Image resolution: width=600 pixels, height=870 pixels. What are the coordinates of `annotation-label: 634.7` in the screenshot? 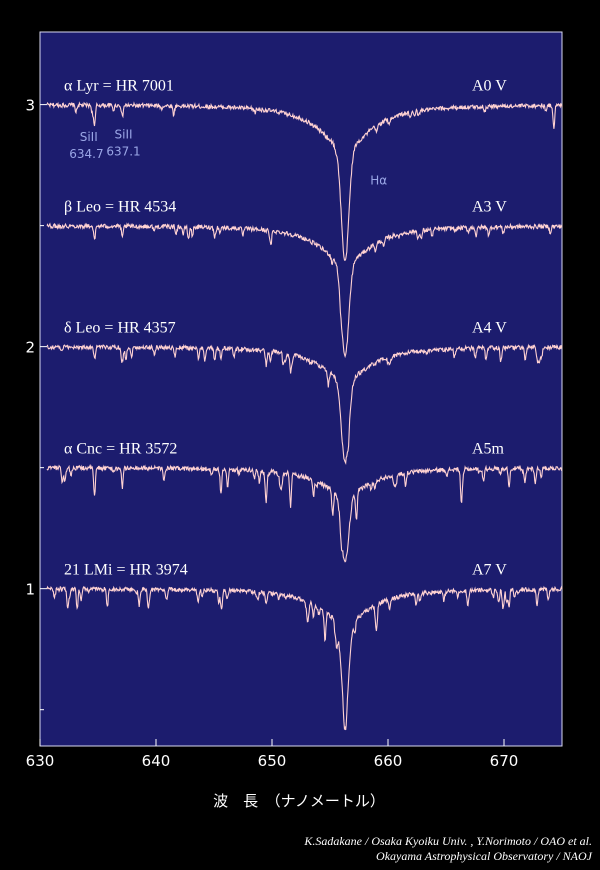 It's located at (86, 154).